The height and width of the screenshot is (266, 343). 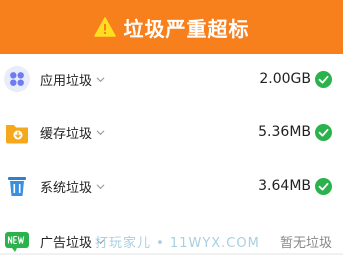 I want to click on item-label: 应用垃圾, so click(x=66, y=81).